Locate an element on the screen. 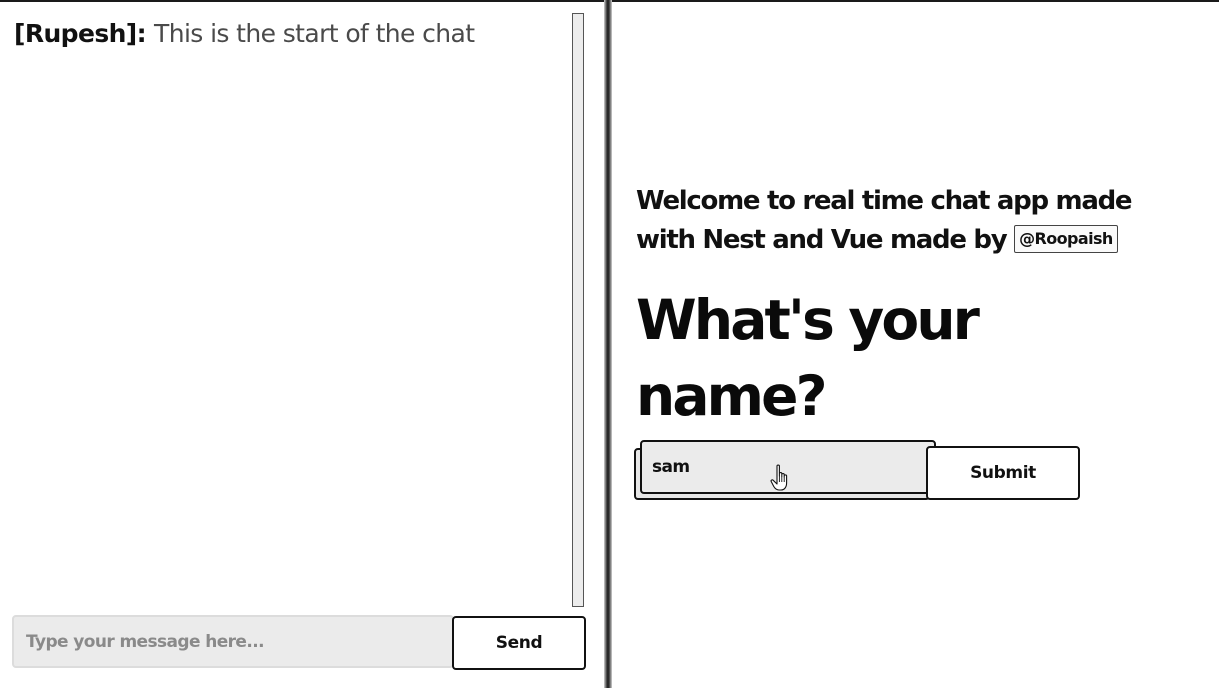  submit-button: Submit is located at coordinates (1003, 473).